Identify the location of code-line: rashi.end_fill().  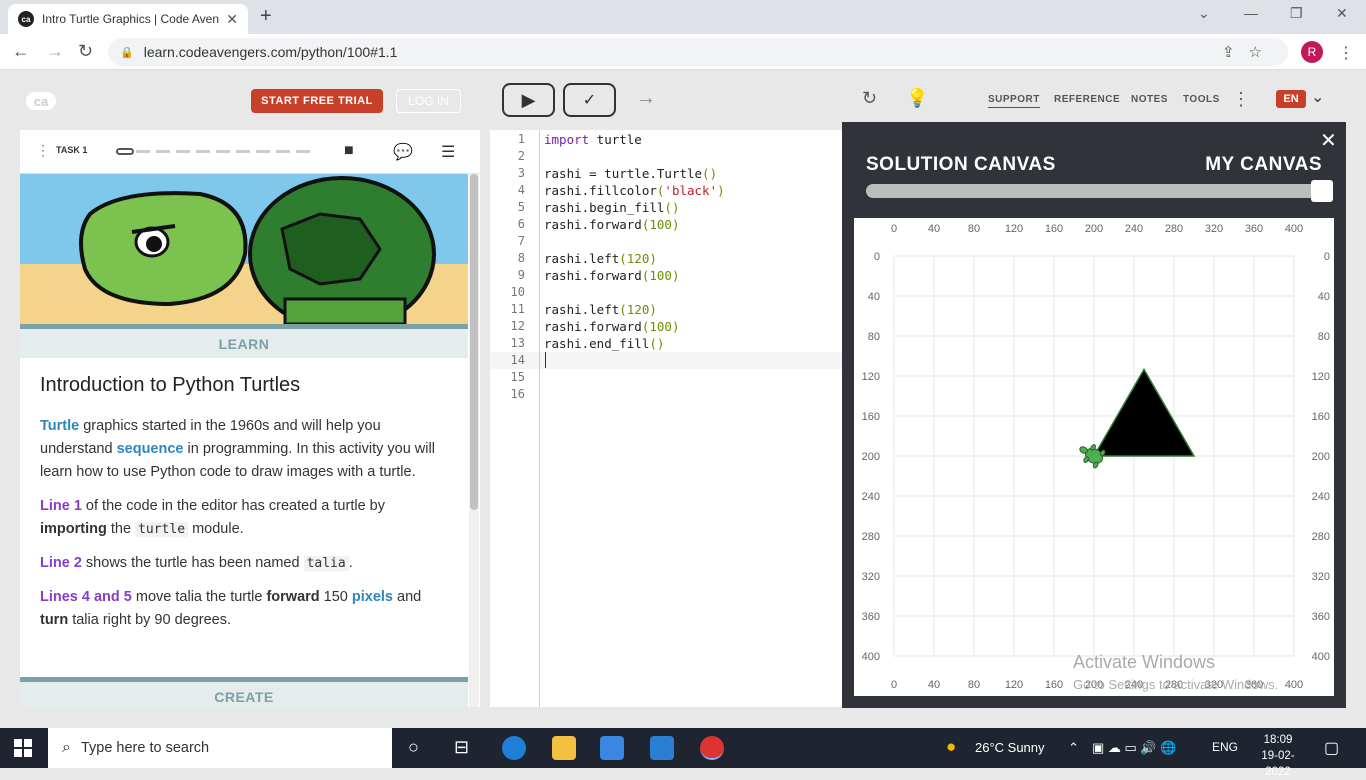
(604, 343).